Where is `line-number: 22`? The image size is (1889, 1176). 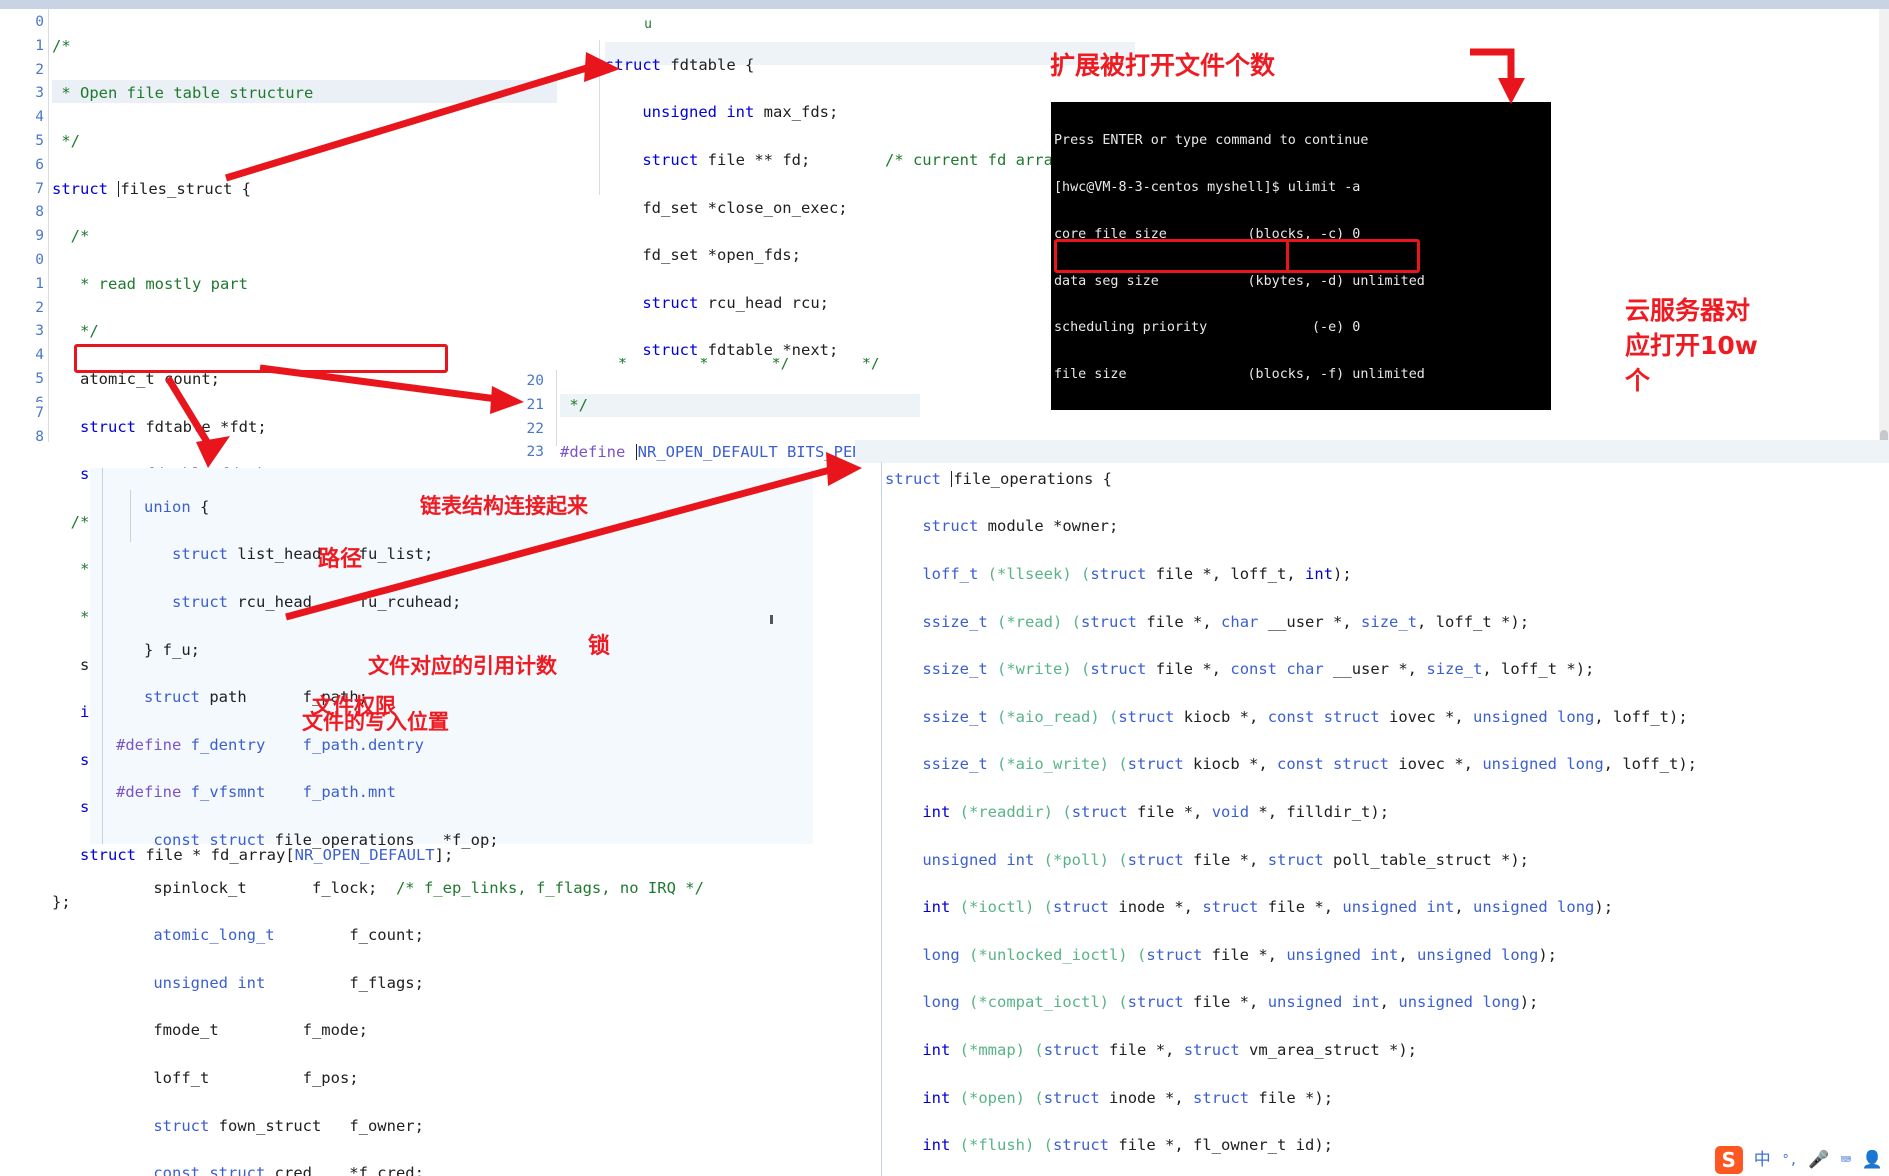
line-number: 22 is located at coordinates (535, 428).